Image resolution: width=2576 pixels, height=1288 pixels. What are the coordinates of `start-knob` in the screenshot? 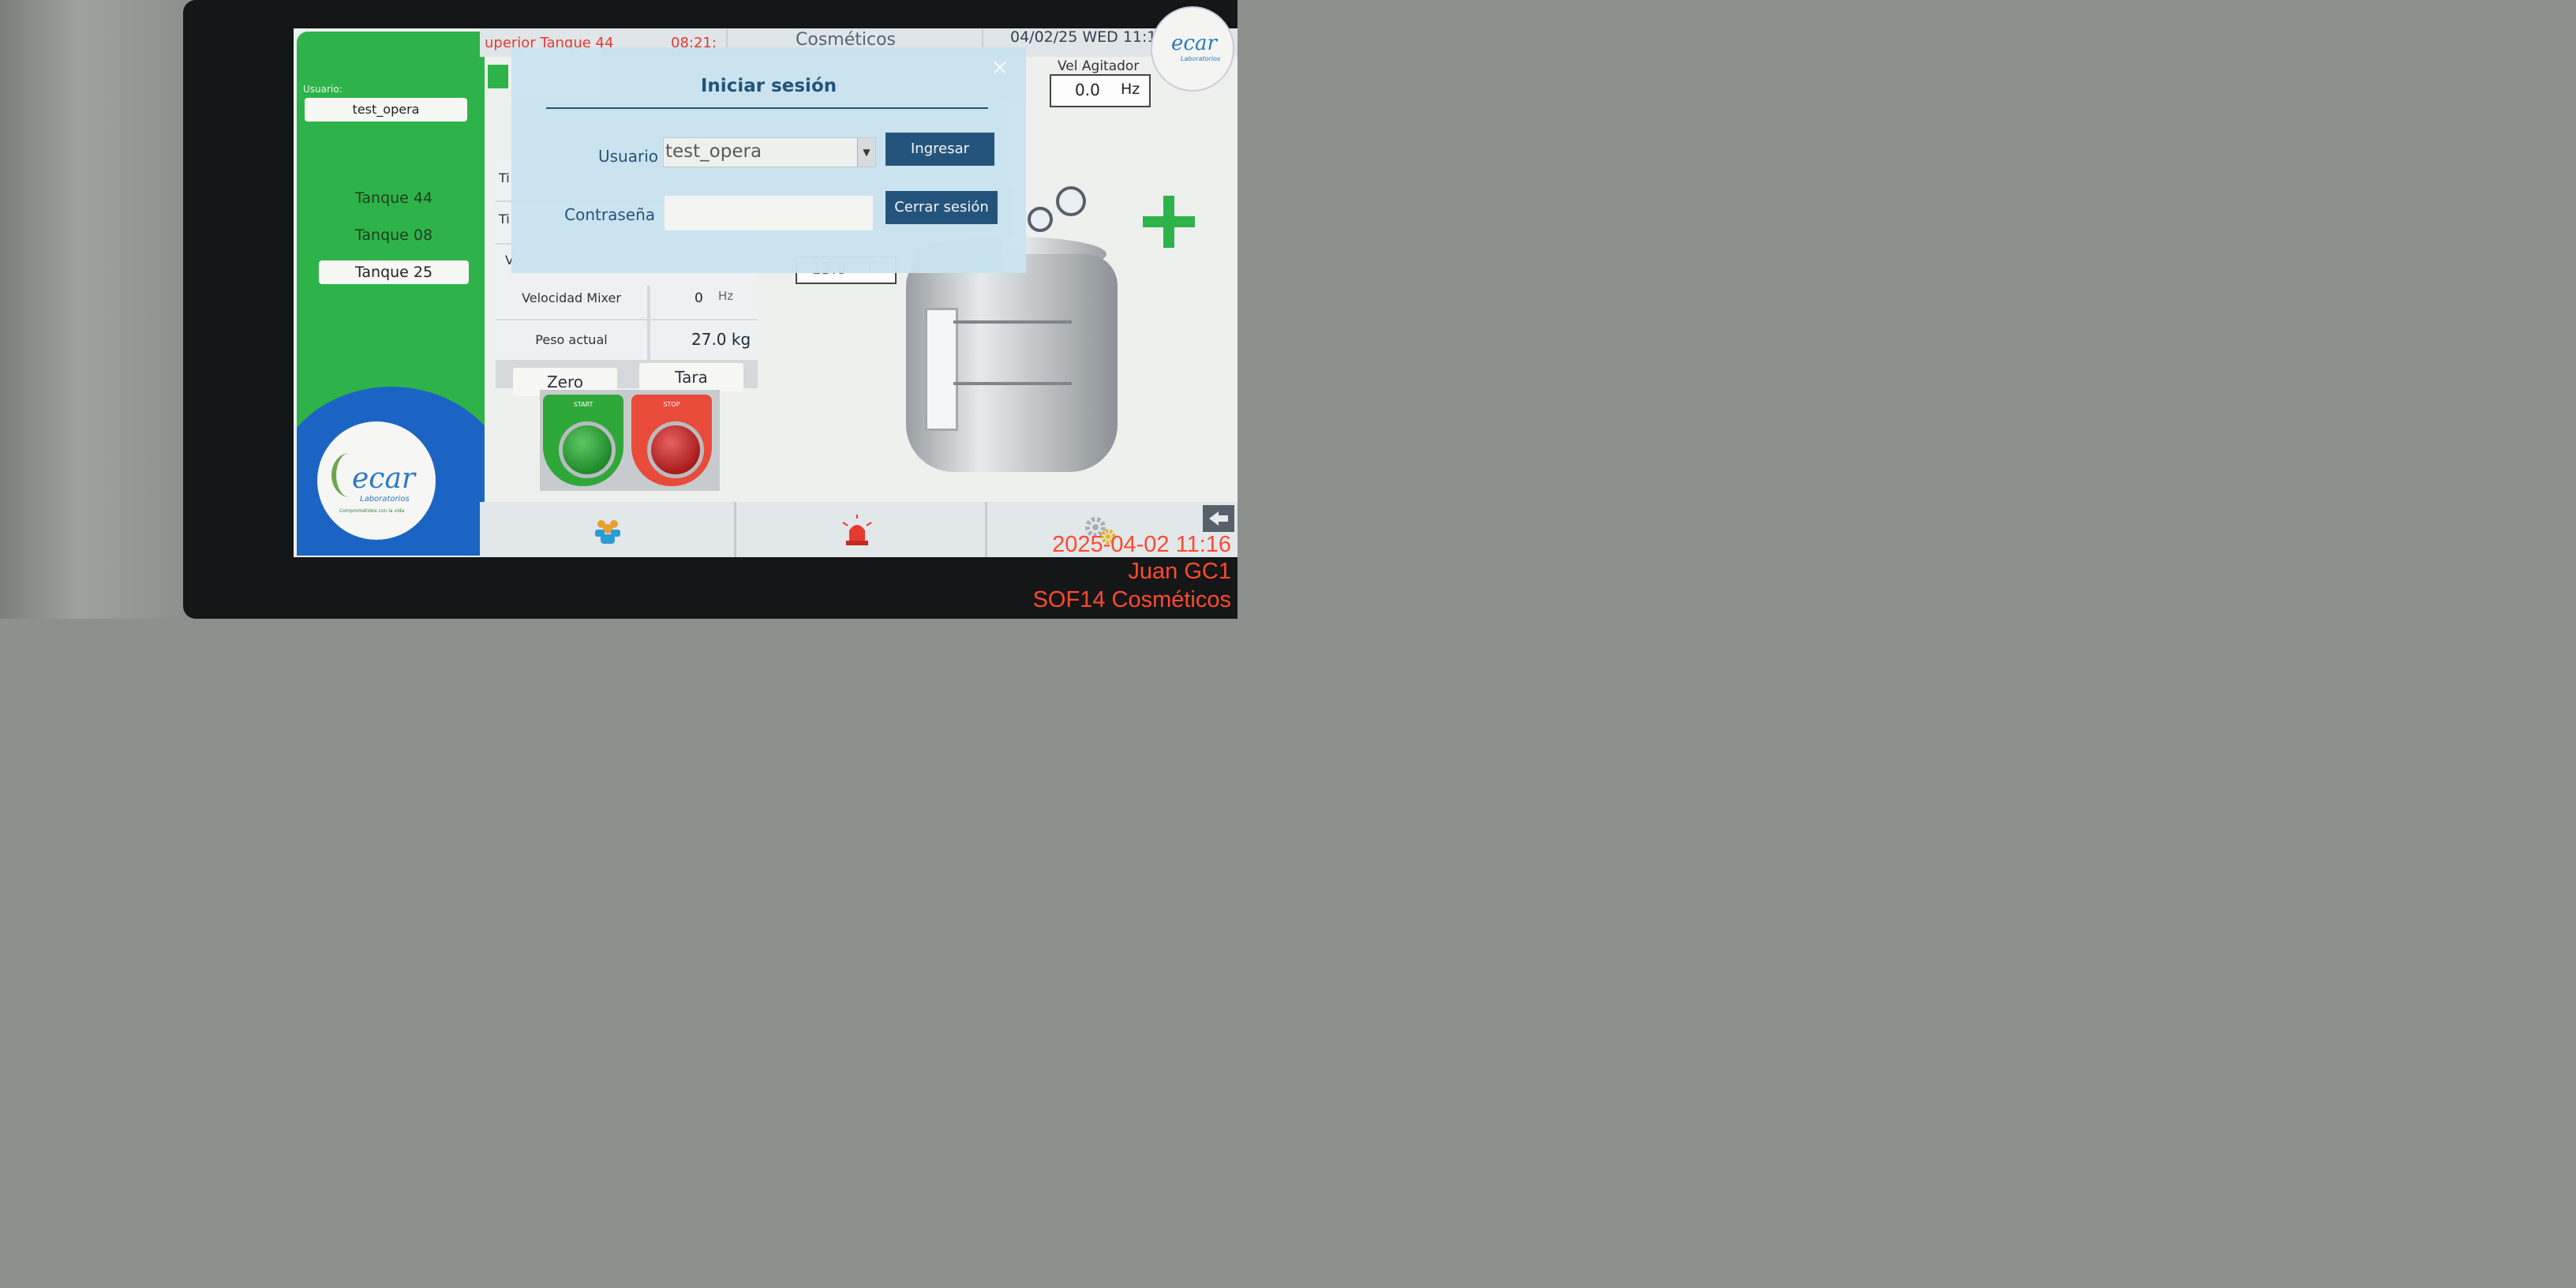 It's located at (587, 449).